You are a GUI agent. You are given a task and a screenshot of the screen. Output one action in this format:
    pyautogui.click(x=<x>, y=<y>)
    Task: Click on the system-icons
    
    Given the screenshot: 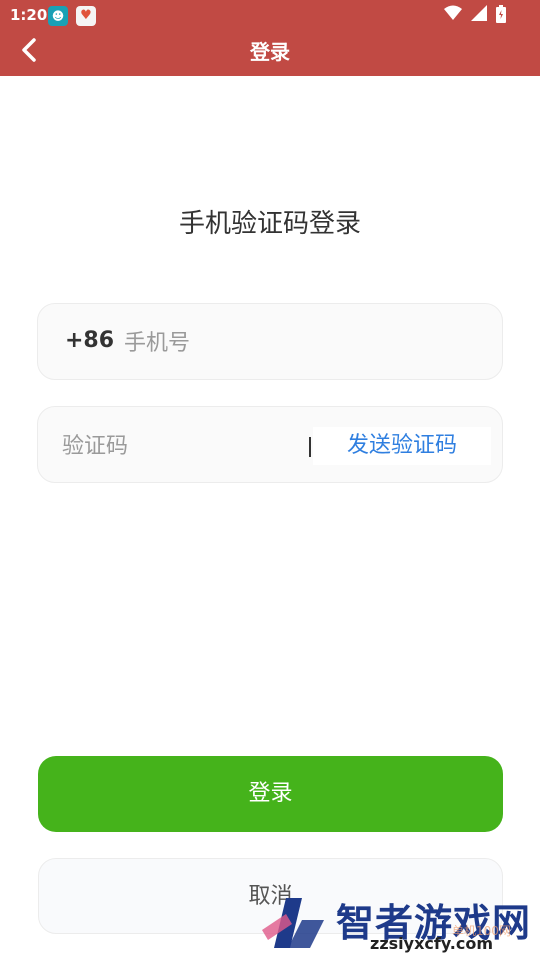 What is the action you would take?
    pyautogui.click(x=473, y=15)
    